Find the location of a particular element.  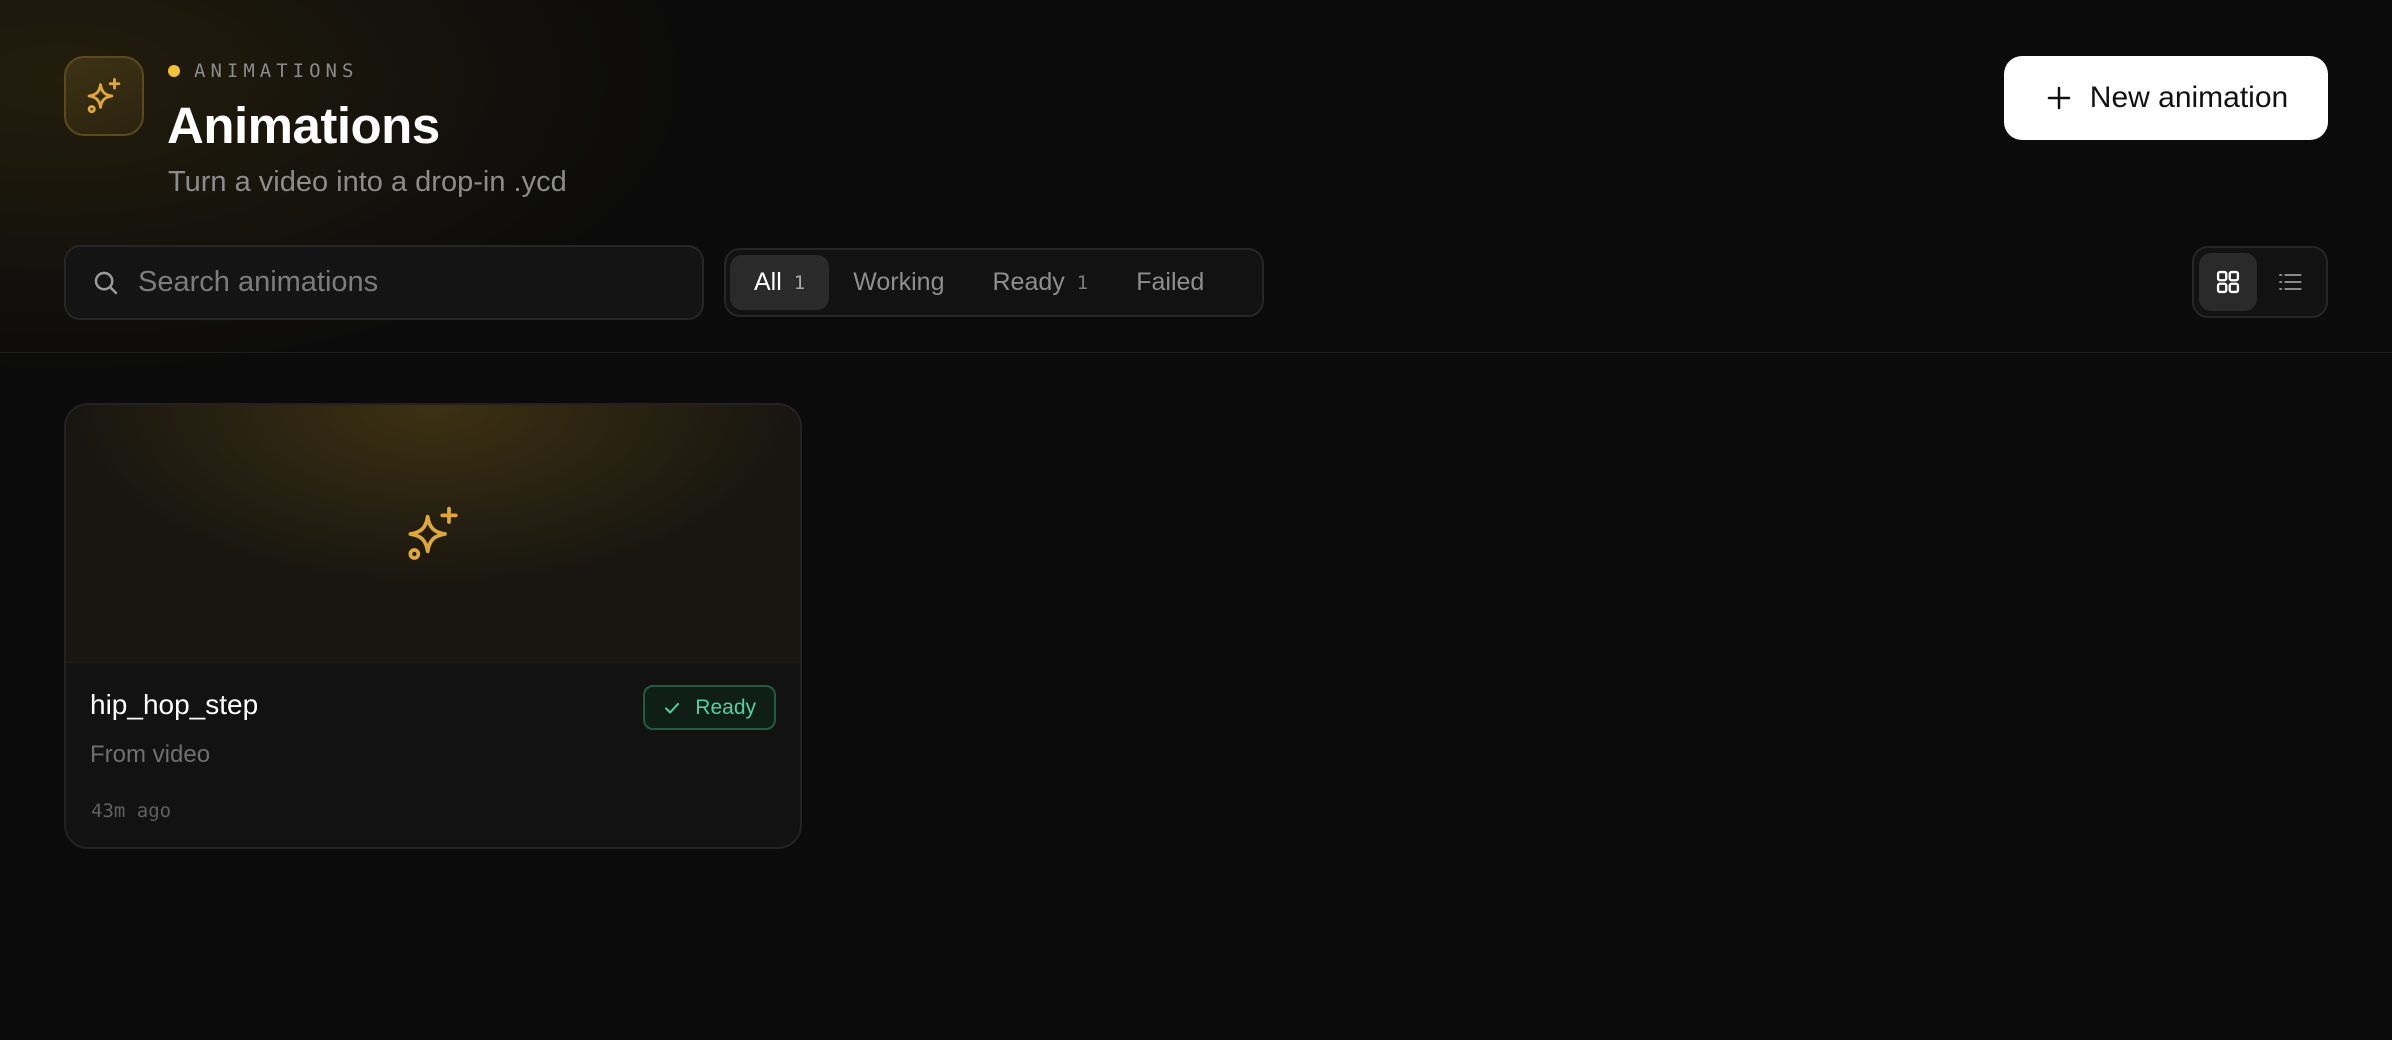

filter-tab-label: Ready is located at coordinates (1028, 282).